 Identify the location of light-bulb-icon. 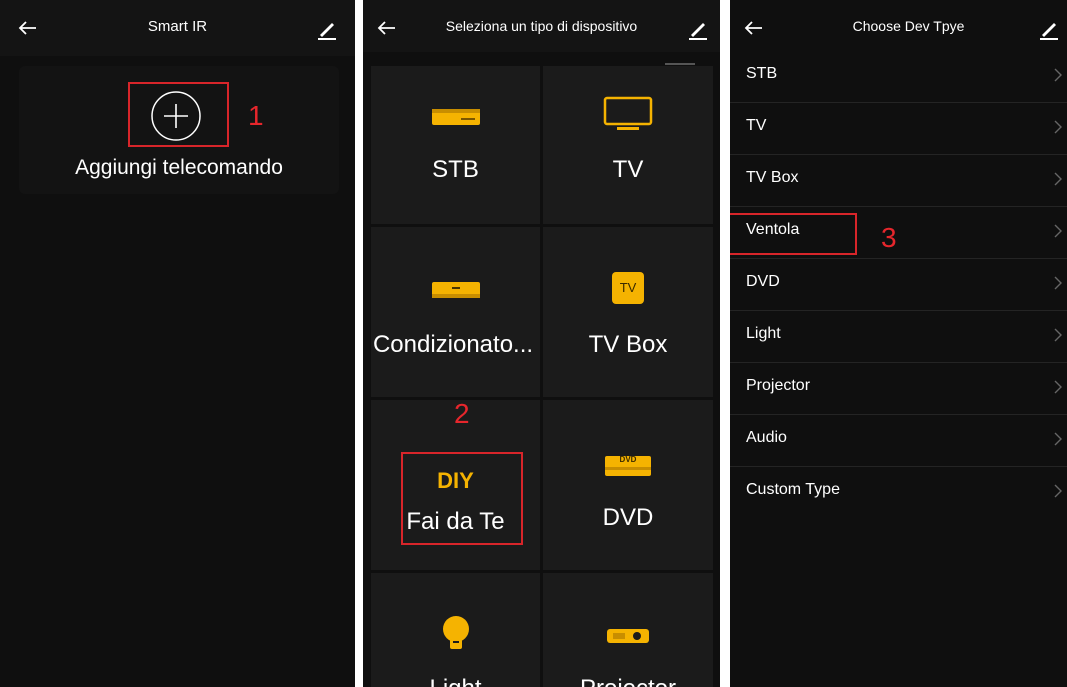
(455, 632).